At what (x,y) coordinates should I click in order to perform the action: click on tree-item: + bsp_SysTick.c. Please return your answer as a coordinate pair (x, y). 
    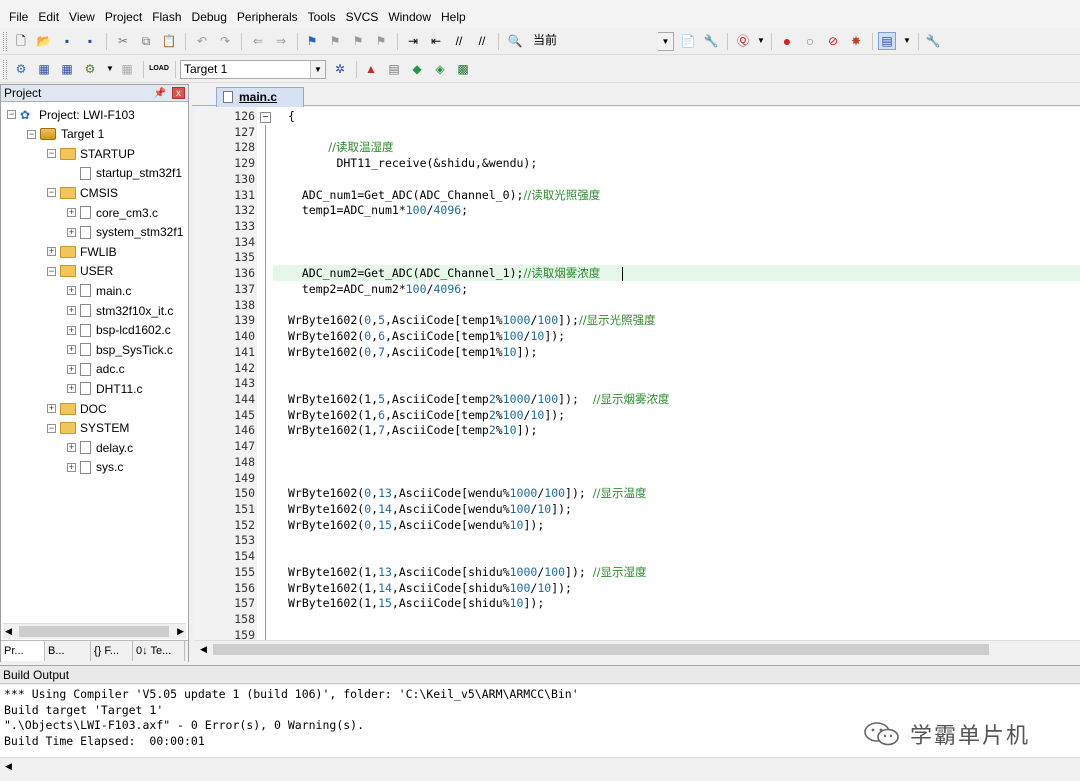
    Looking at the image, I should click on (120, 349).